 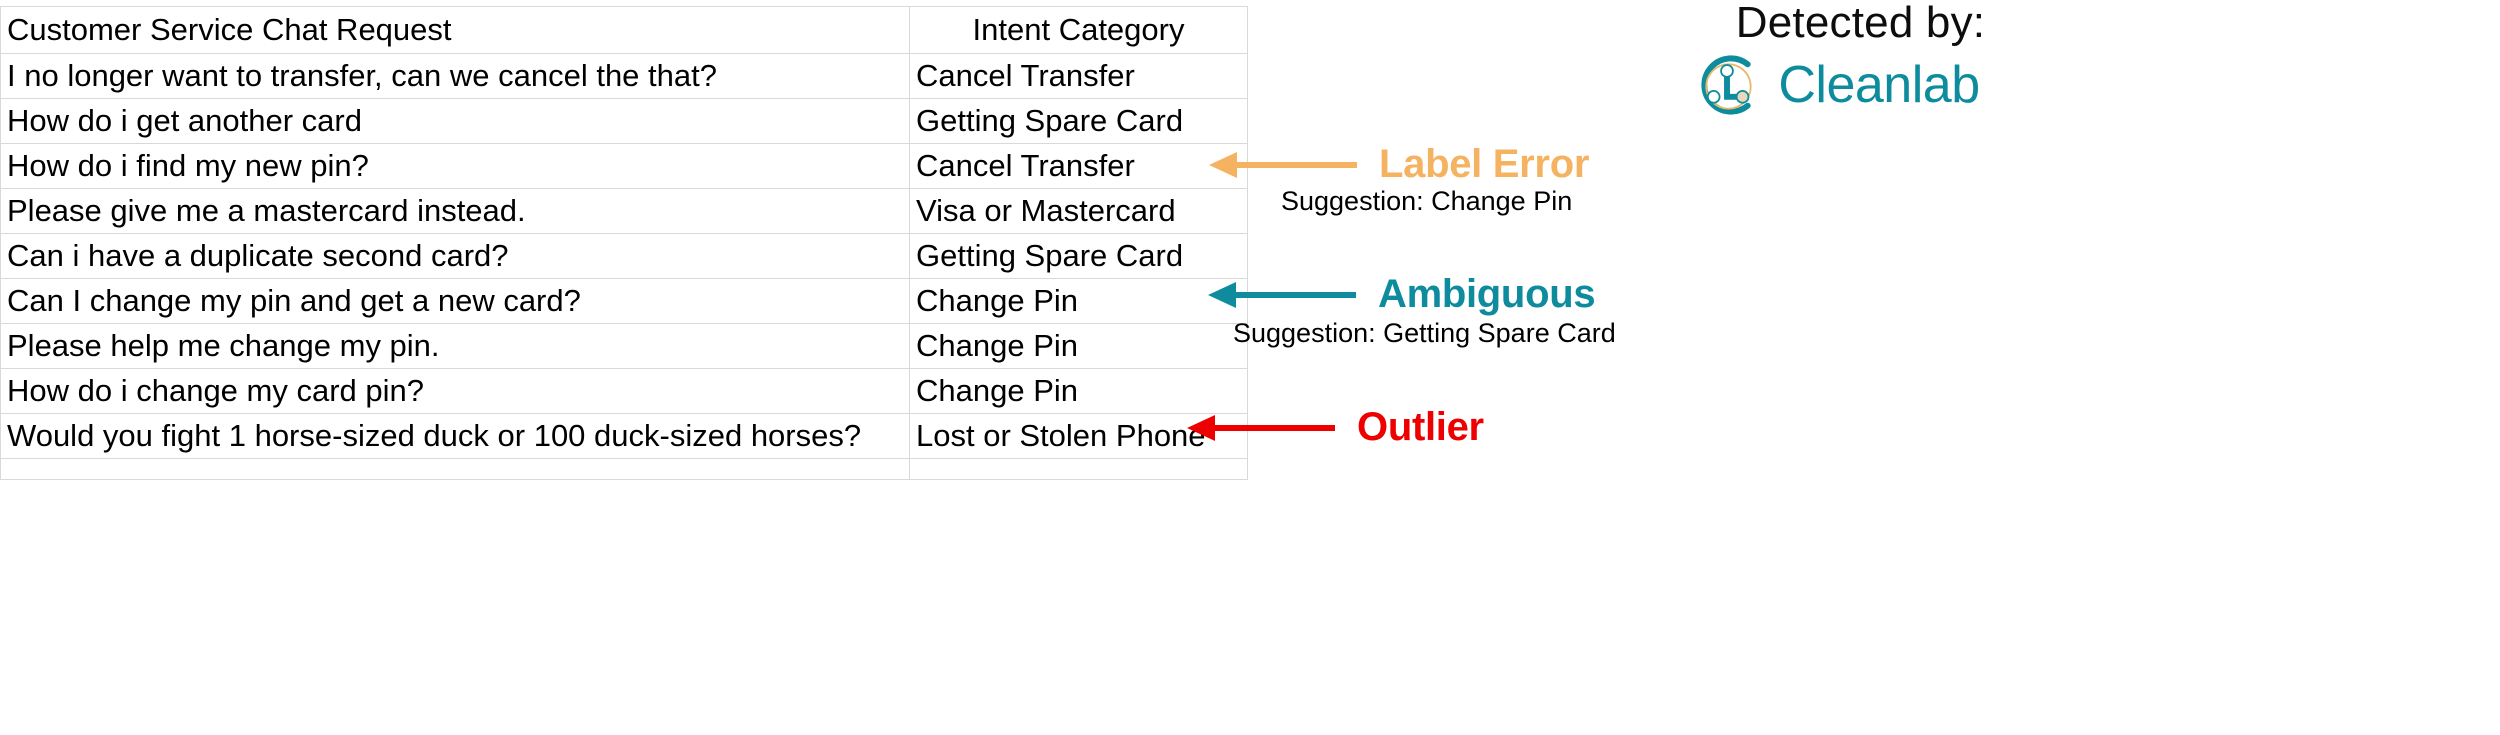 What do you see at coordinates (1487, 294) in the screenshot?
I see `annotation-ambiguous-text: Ambiguous` at bounding box center [1487, 294].